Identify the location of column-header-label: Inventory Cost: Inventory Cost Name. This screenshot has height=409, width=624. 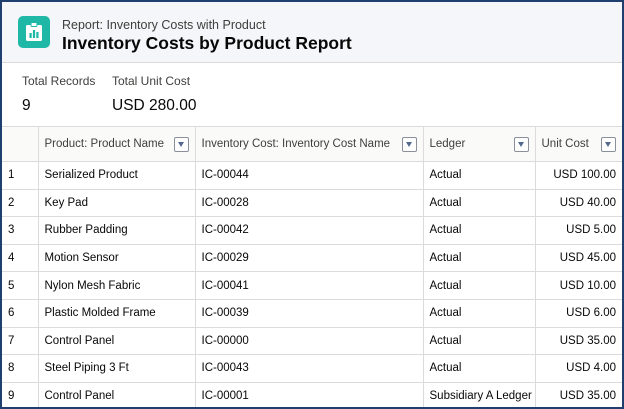
(296, 144).